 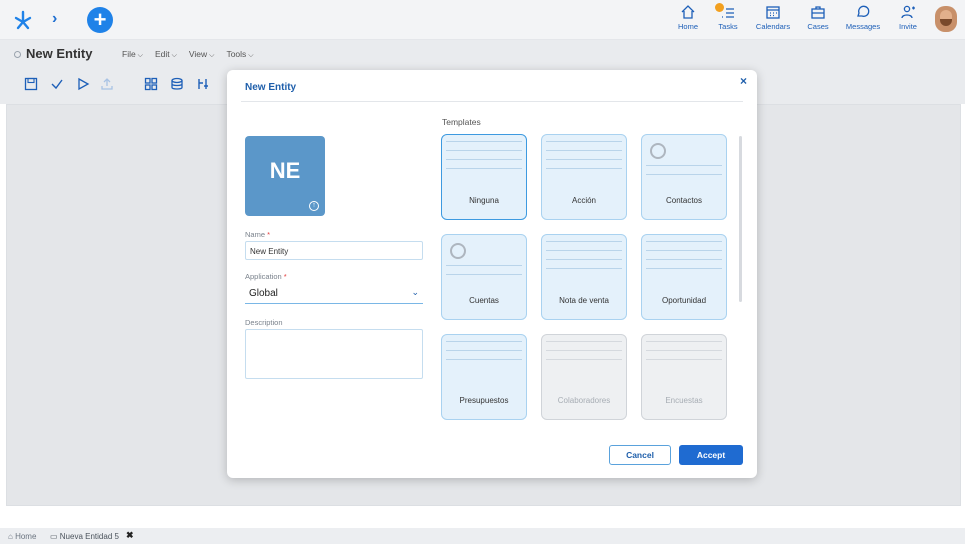 I want to click on application-label: Application *, so click(x=266, y=276).